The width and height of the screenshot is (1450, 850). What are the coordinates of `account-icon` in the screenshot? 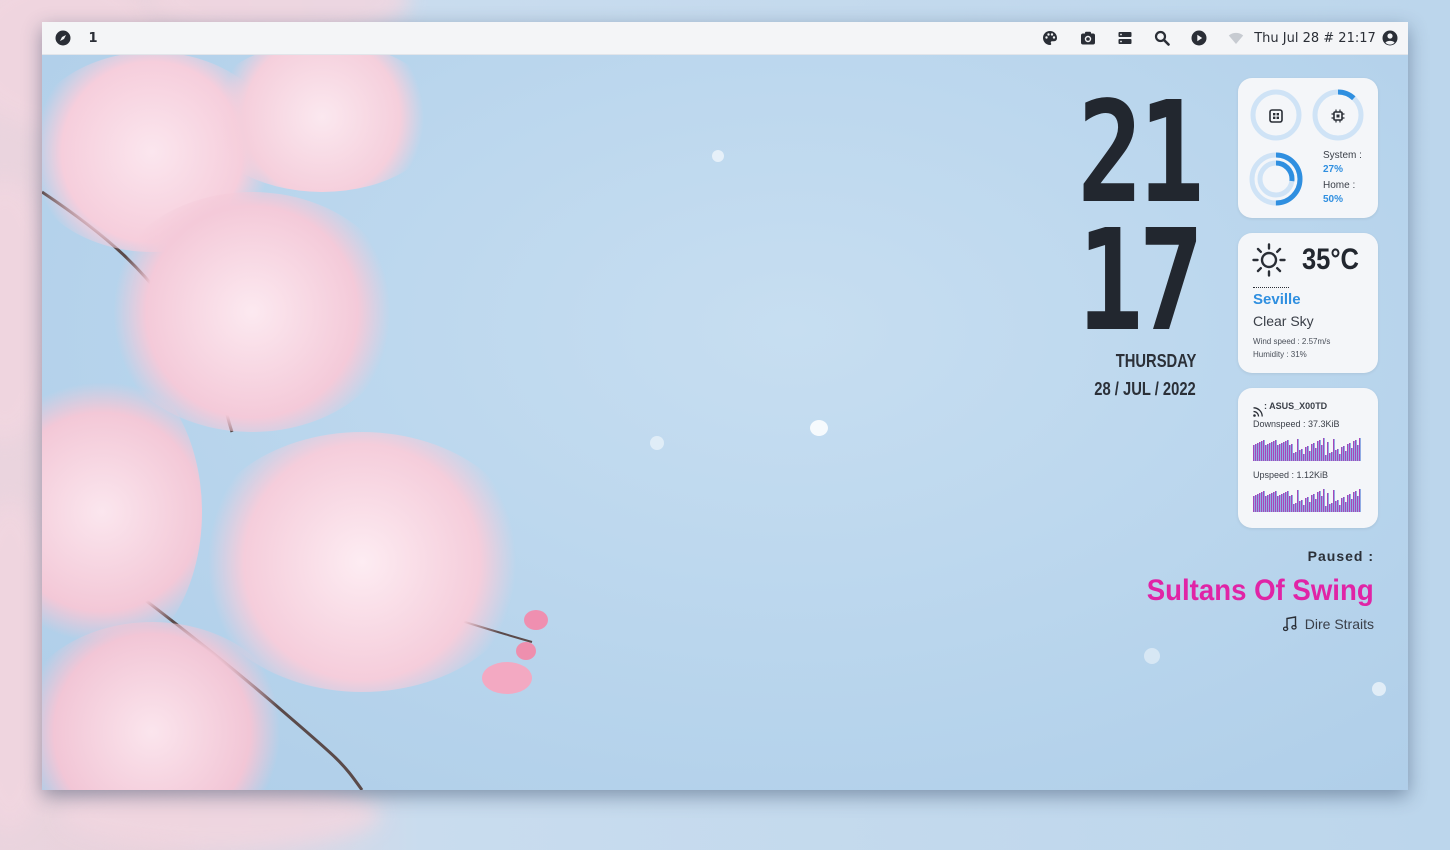 It's located at (1390, 38).